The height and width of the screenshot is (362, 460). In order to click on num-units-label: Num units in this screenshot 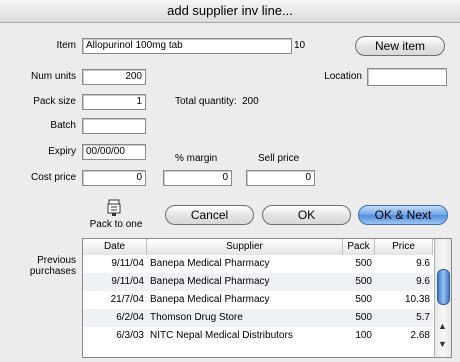, I will do `click(53, 76)`.